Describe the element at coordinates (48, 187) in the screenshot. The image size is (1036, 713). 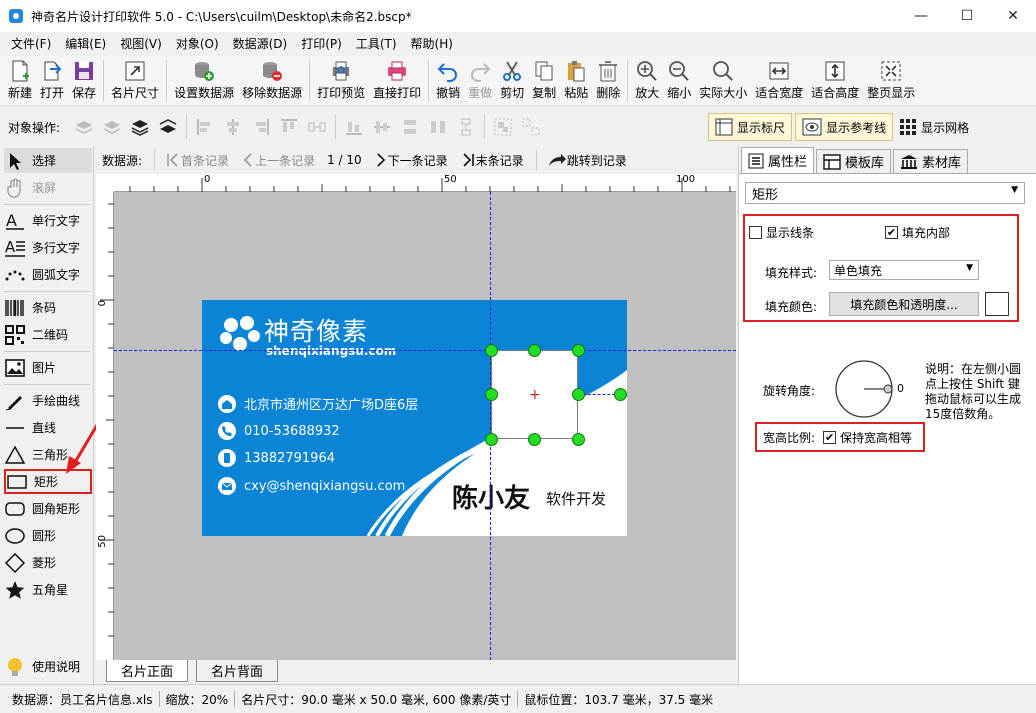
I see `tool-scroll: 滚屏` at that location.